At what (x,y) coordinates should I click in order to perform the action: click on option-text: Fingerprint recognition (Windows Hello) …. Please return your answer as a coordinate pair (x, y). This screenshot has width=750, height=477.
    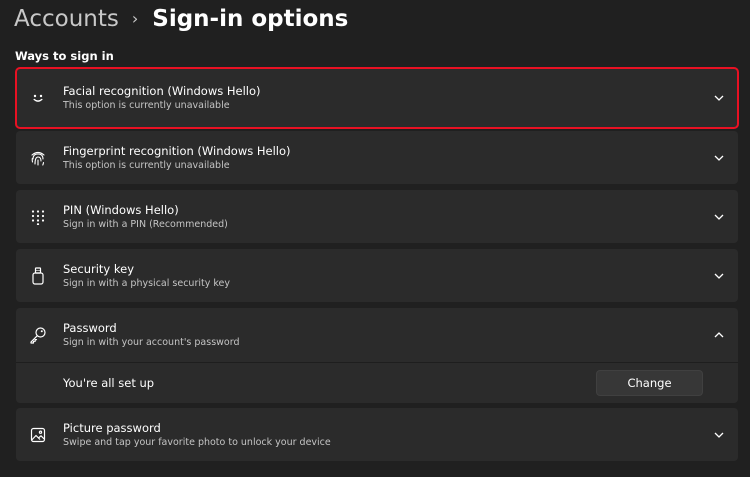
    Looking at the image, I should click on (177, 158).